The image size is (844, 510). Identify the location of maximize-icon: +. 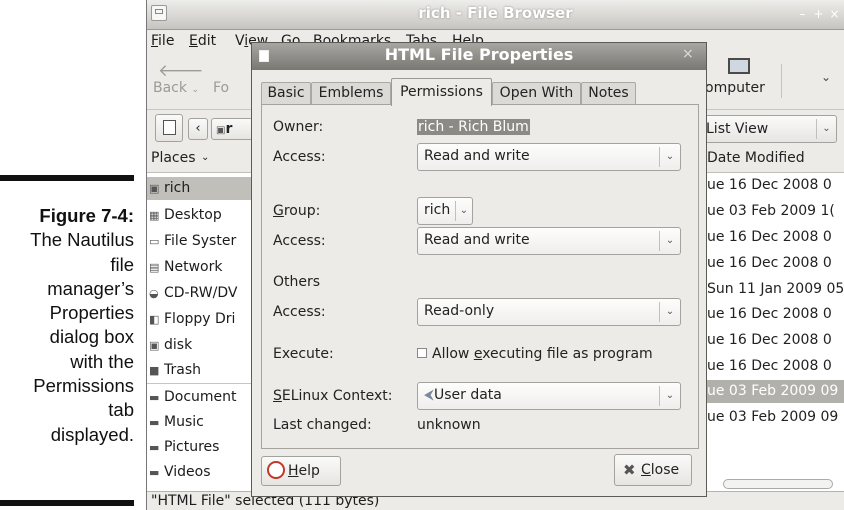
(818, 14).